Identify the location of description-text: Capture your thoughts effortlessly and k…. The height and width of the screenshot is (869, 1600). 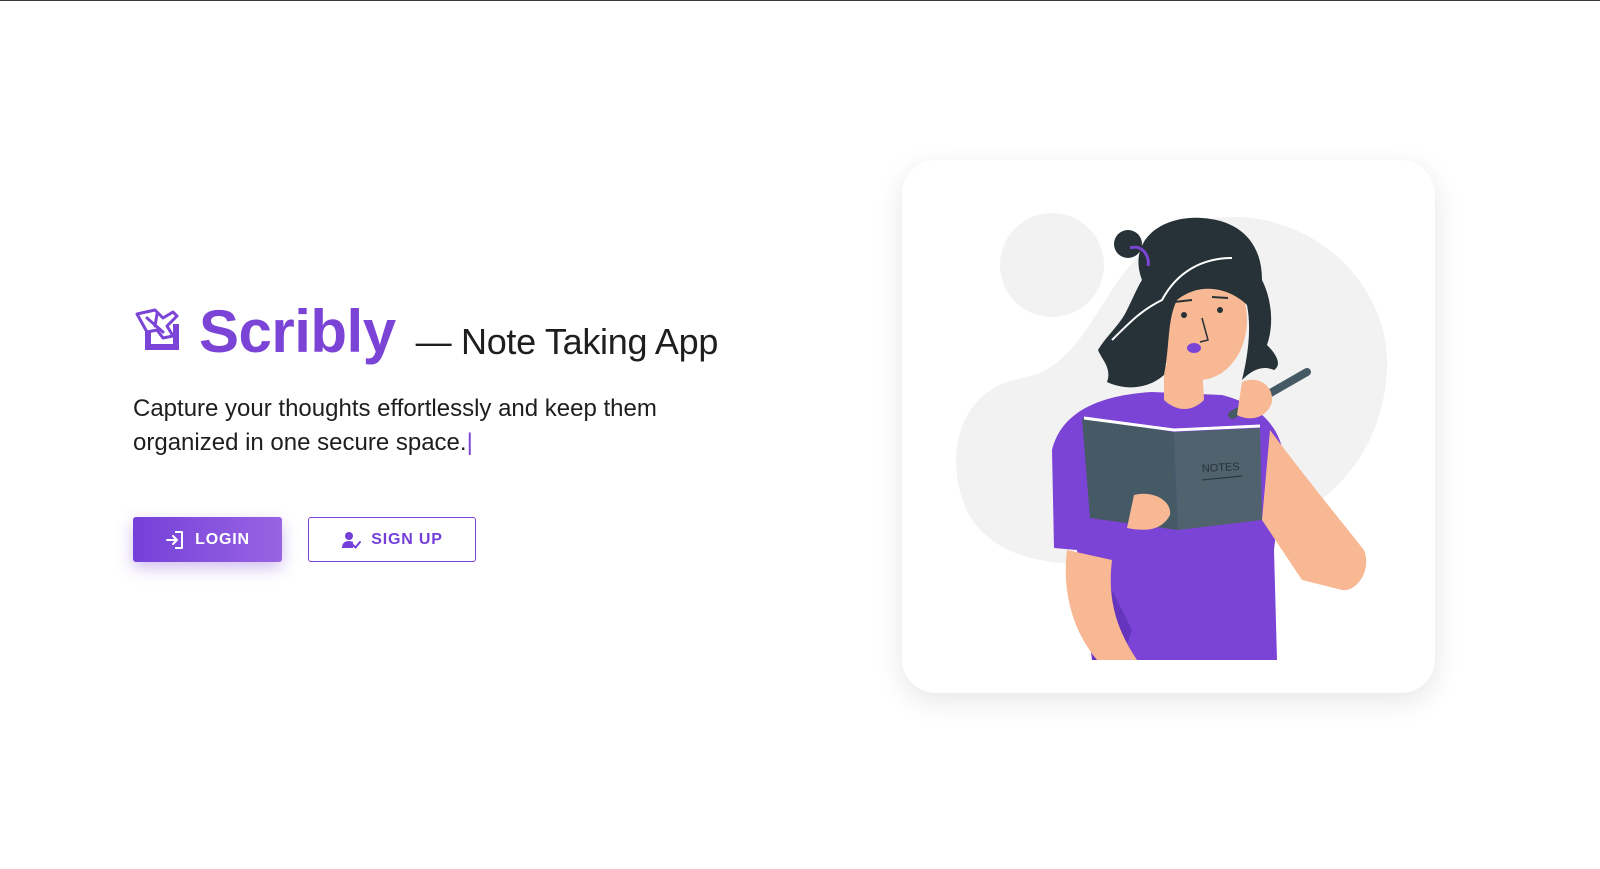
(395, 425).